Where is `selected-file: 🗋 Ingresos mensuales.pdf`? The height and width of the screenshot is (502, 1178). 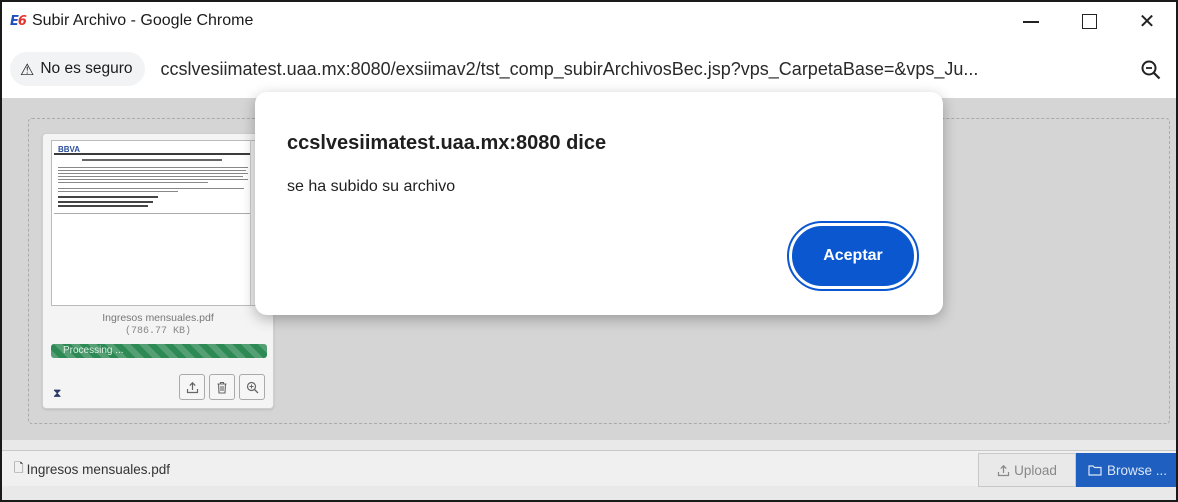
selected-file: 🗋 Ingresos mensuales.pdf is located at coordinates (92, 469).